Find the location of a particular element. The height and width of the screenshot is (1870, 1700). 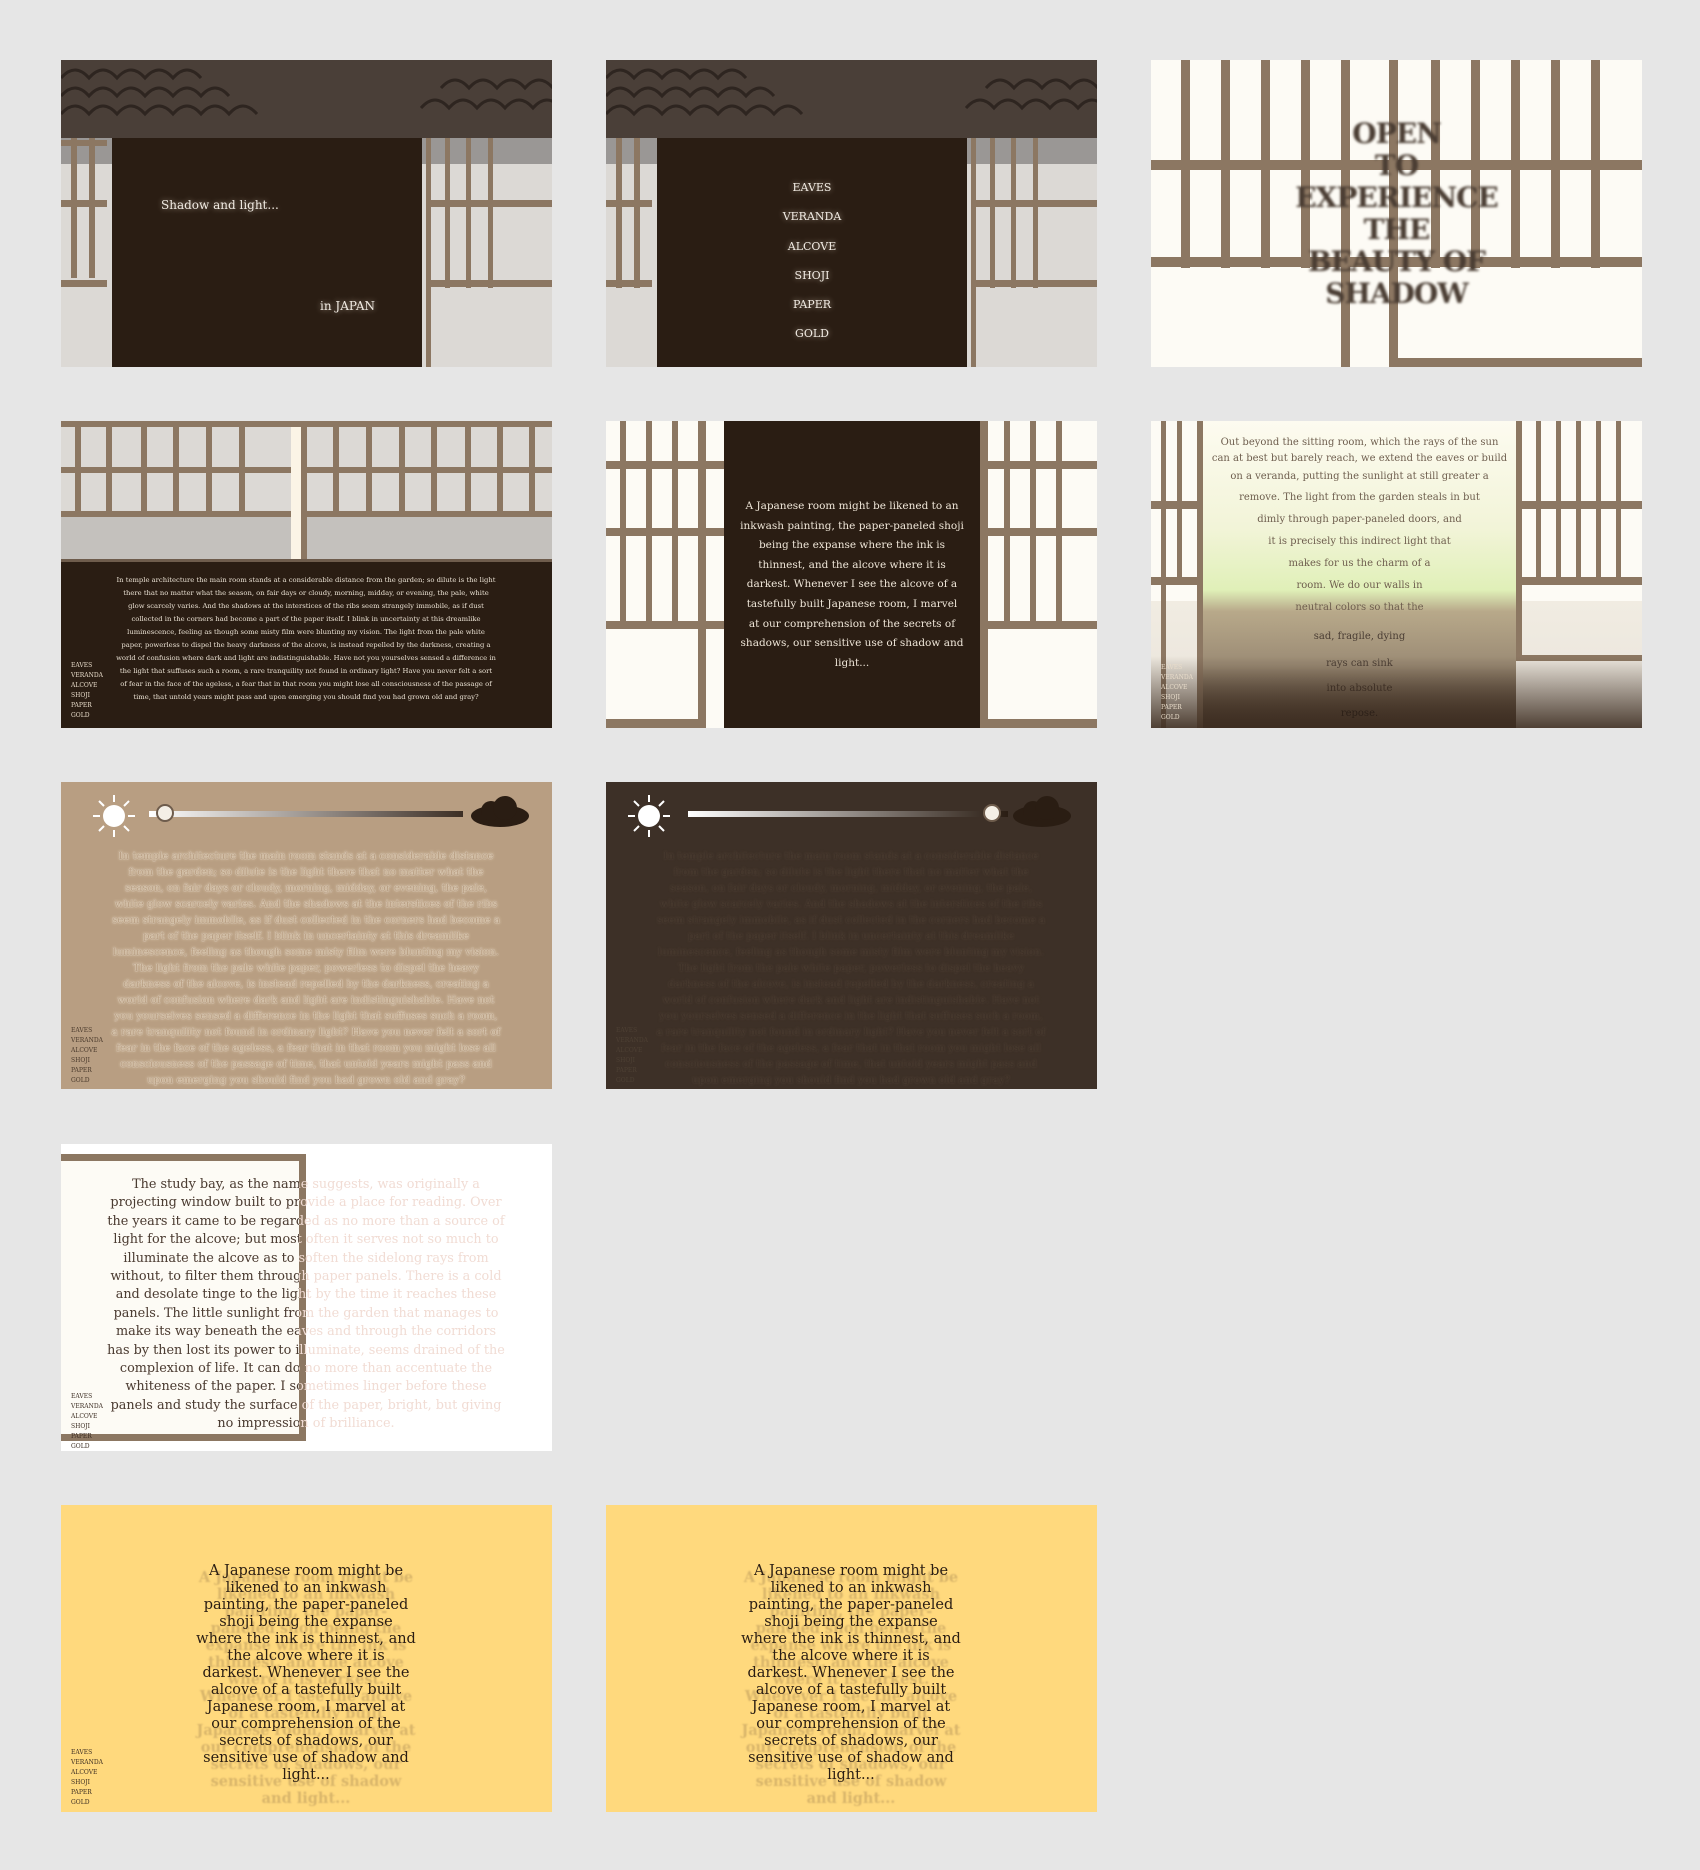

open-heading: OPEN TO EXPERIENCE THE BEAUTY OF SHADOW is located at coordinates (1396, 213).